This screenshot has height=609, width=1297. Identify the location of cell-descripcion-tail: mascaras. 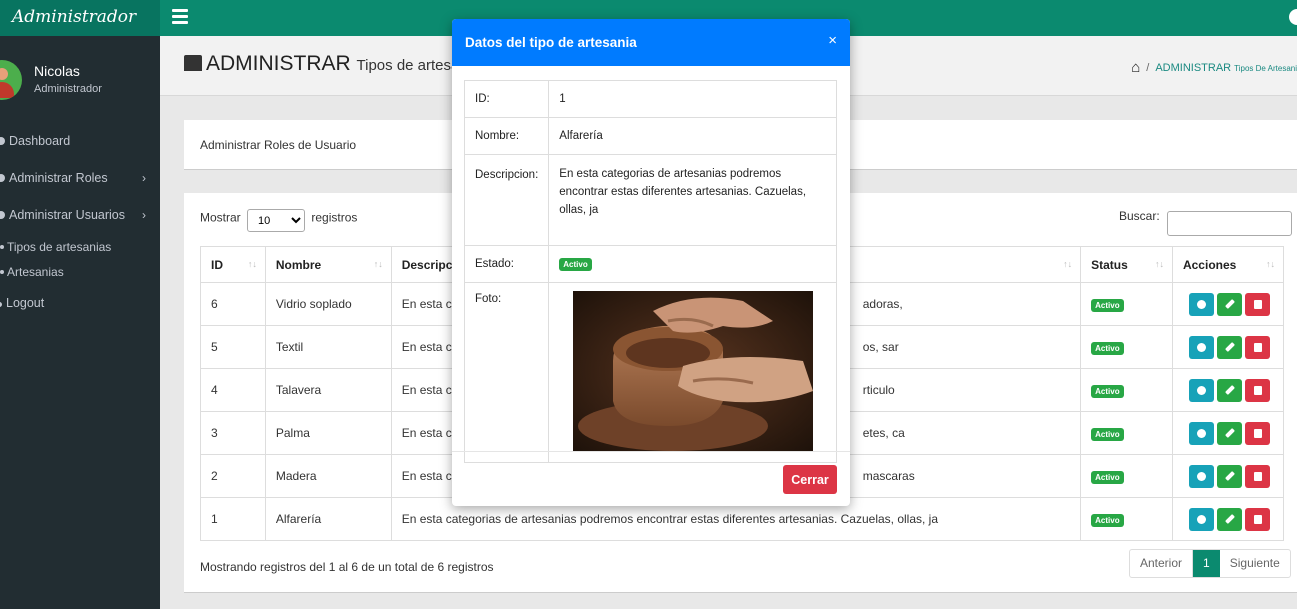
(888, 476).